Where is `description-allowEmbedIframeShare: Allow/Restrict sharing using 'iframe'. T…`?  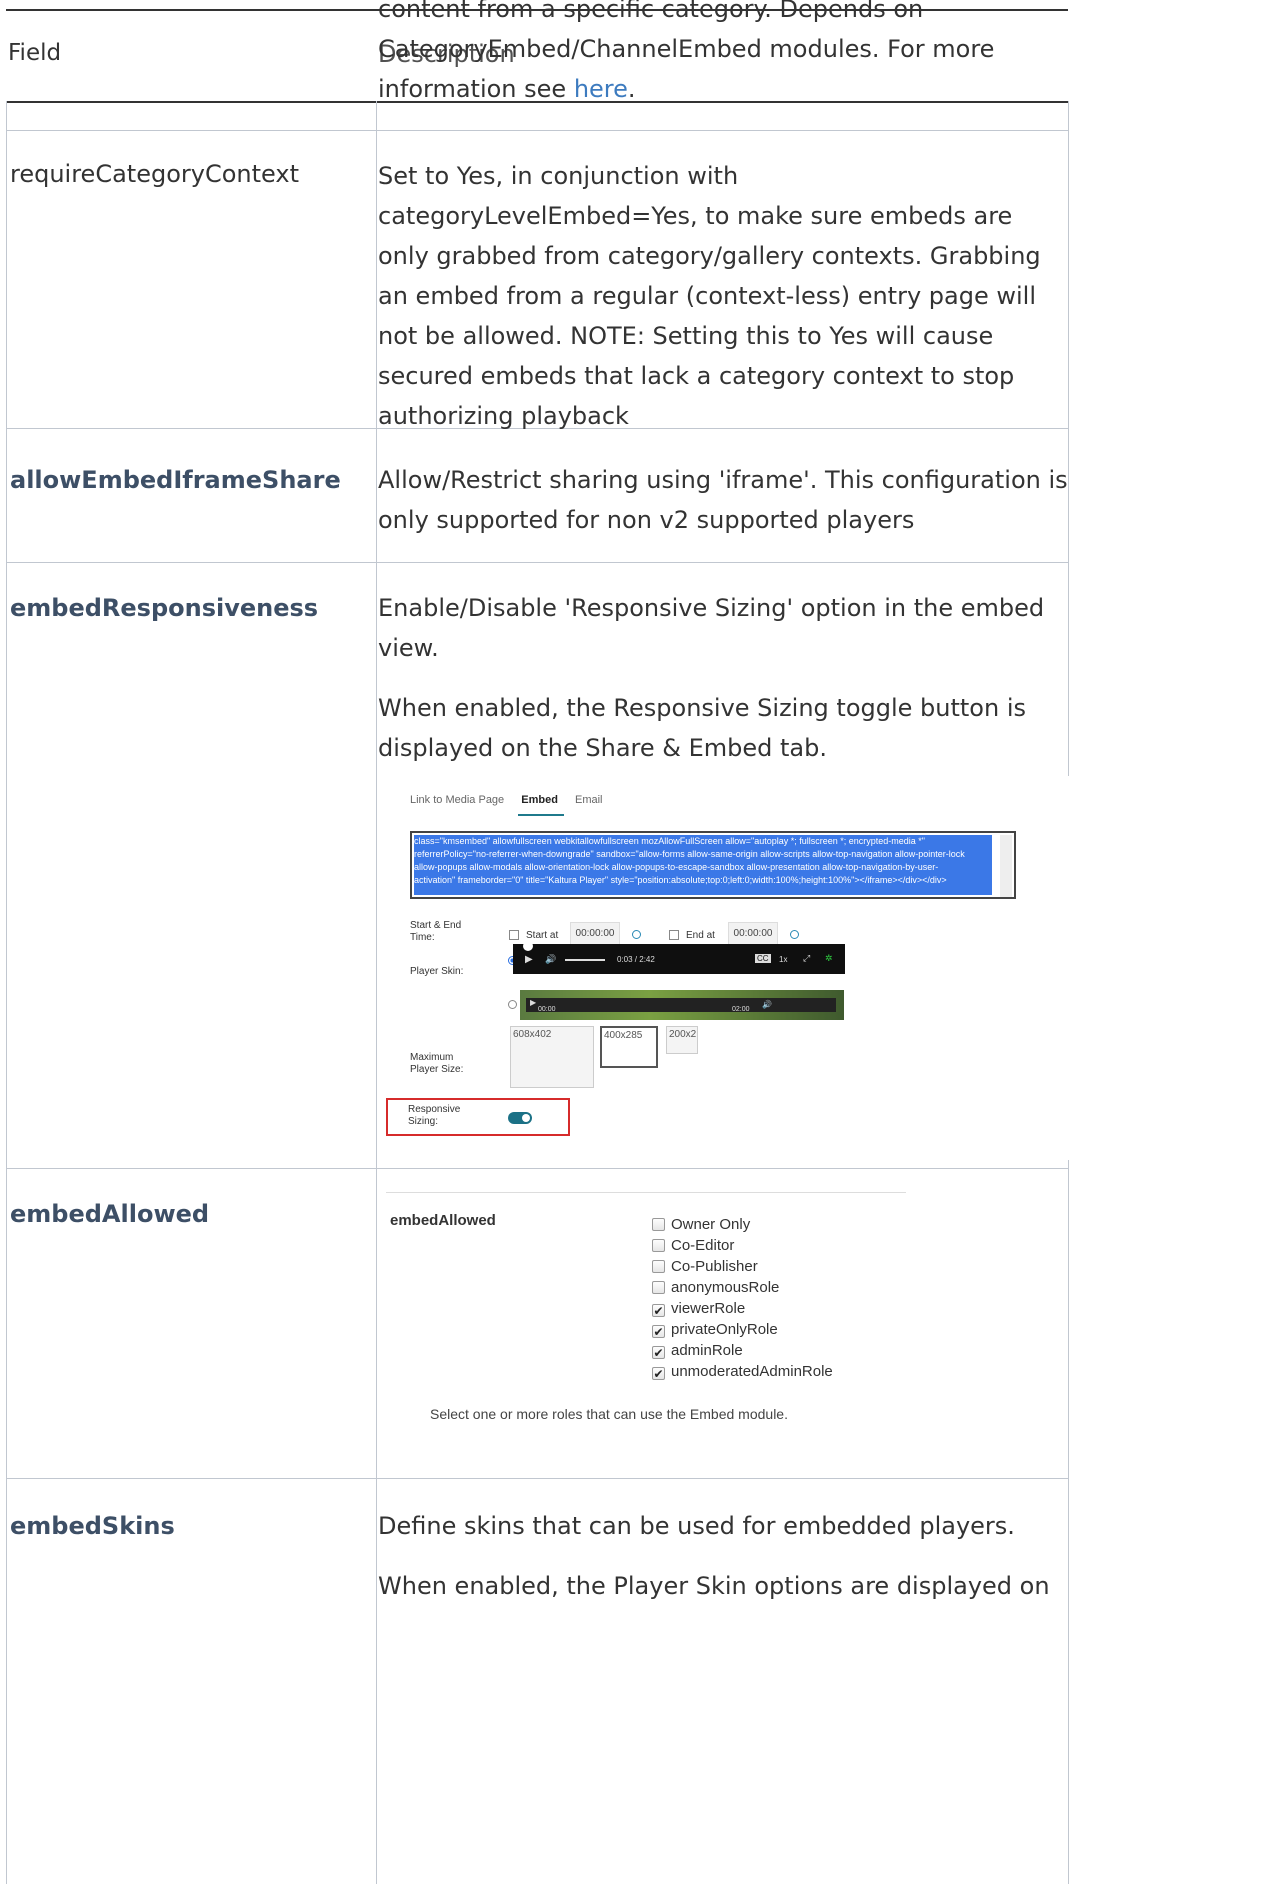 description-allowEmbedIframeShare: Allow/Restrict sharing using 'iframe'. T… is located at coordinates (723, 500).